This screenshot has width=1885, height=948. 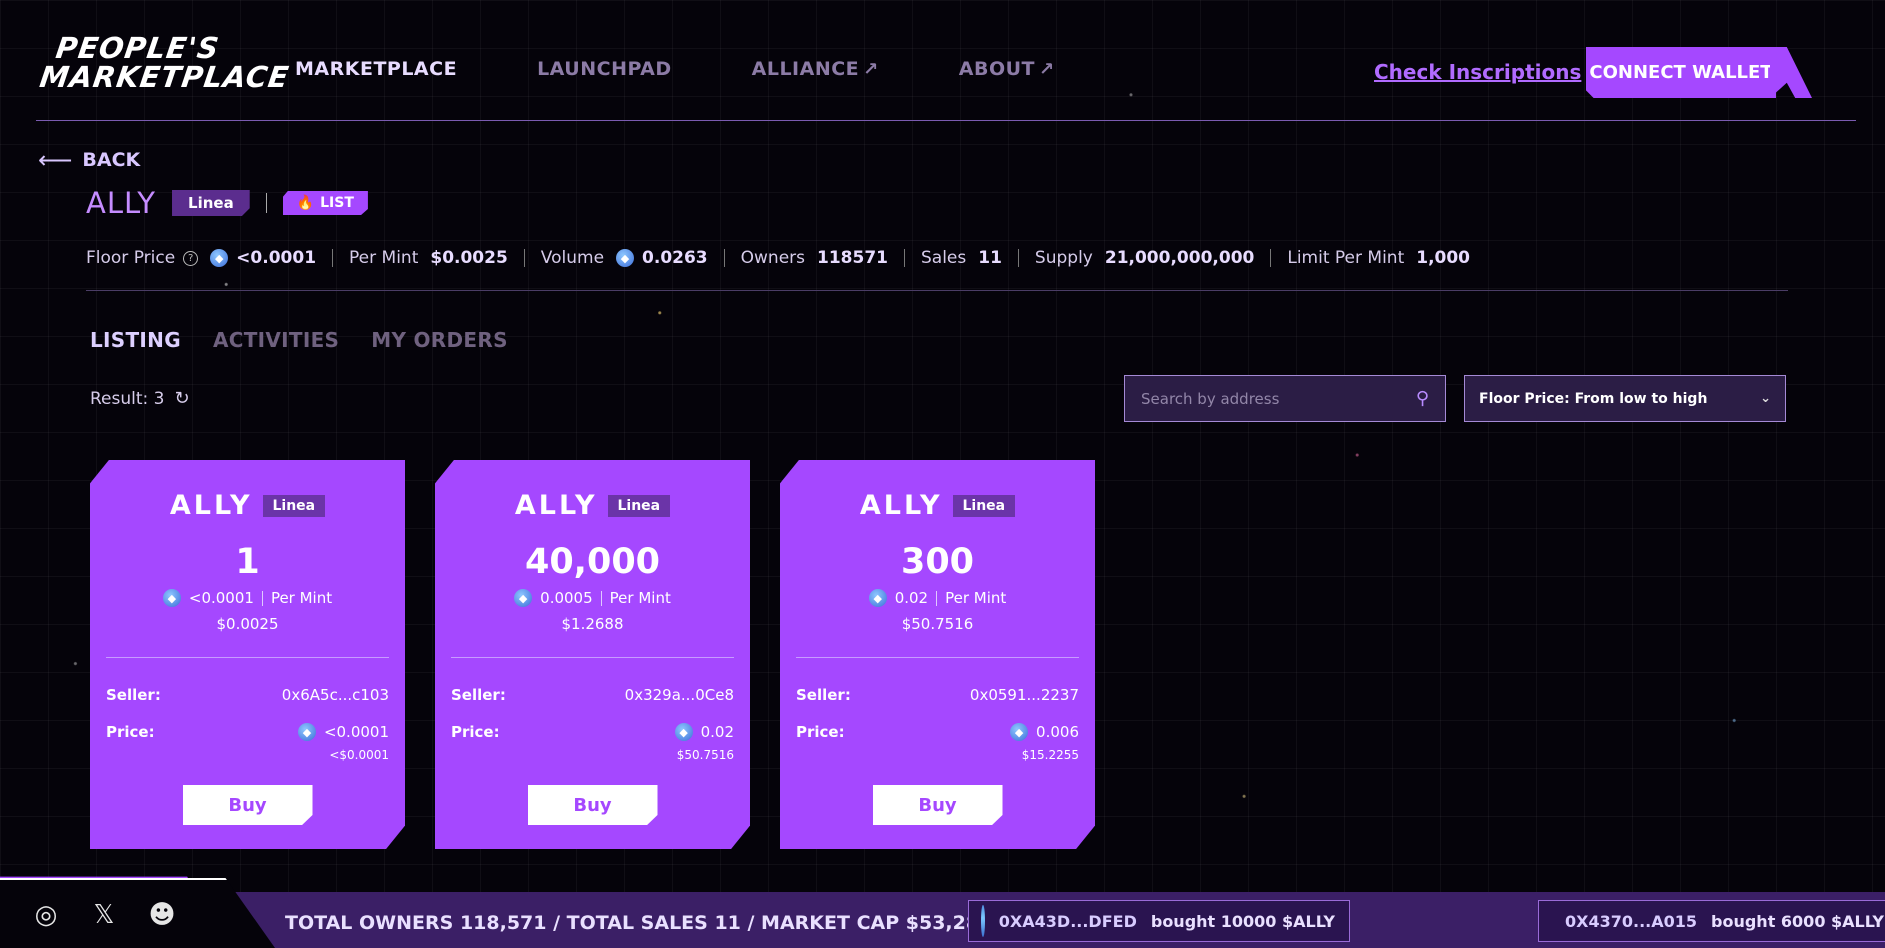 I want to click on per-price: 0.02, so click(x=911, y=598).